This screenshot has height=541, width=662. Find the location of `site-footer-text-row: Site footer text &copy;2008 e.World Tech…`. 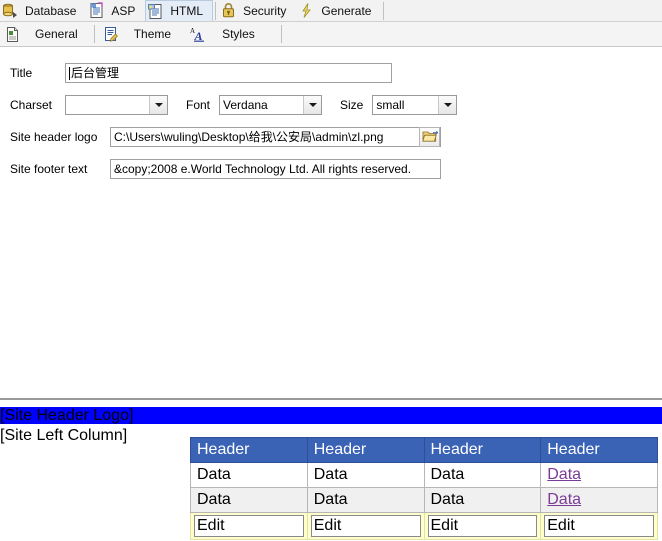

site-footer-text-row: Site footer text &copy;2008 e.World Tech… is located at coordinates (225, 169).